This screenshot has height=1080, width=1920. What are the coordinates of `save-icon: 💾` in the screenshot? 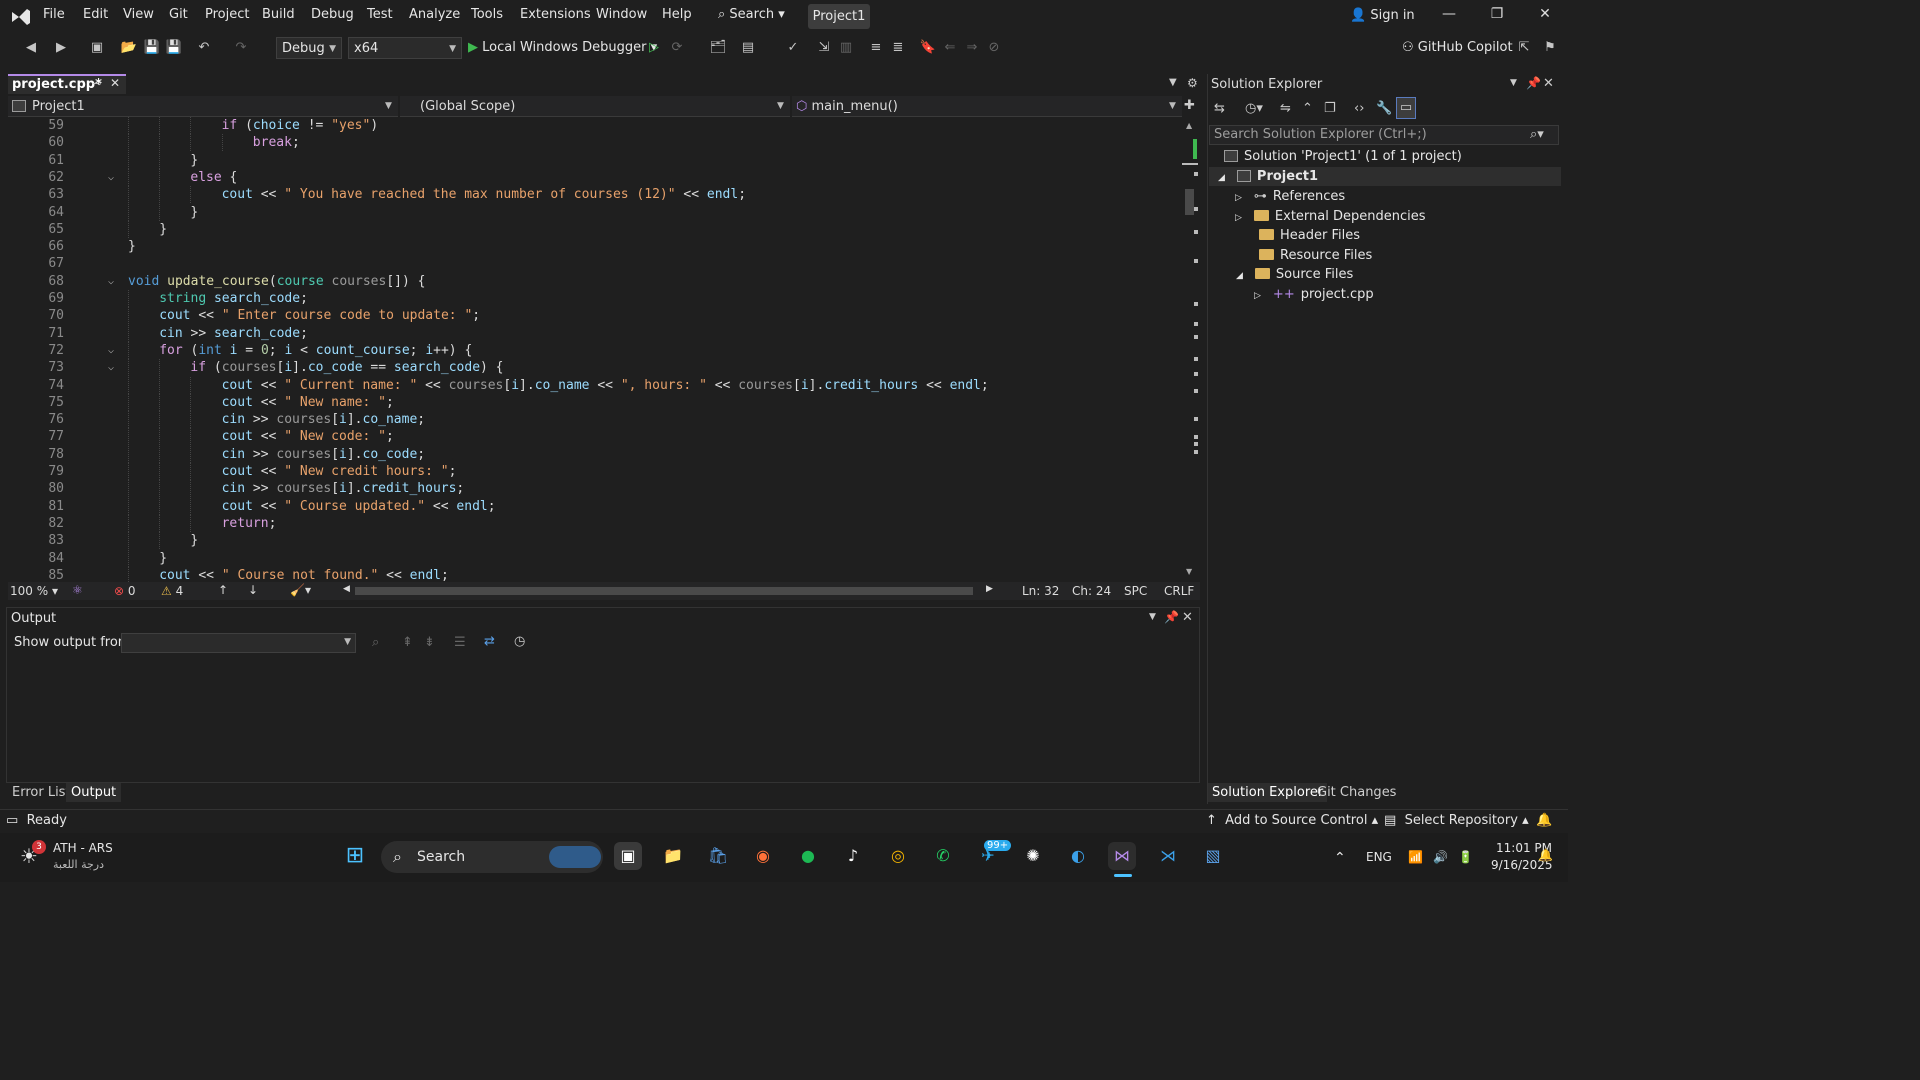 It's located at (152, 48).